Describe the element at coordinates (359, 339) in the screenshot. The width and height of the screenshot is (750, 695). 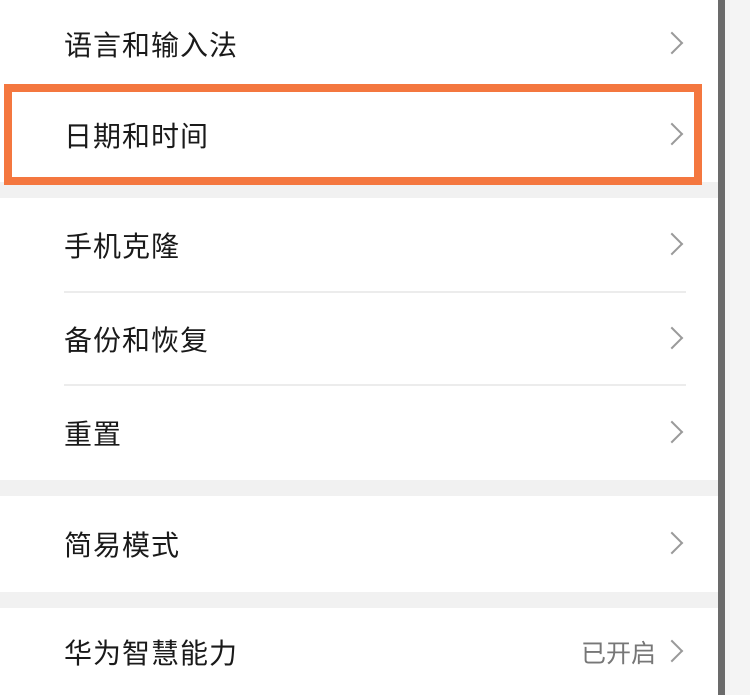
I see `settings-item-backup-restore: 备份和恢复` at that location.